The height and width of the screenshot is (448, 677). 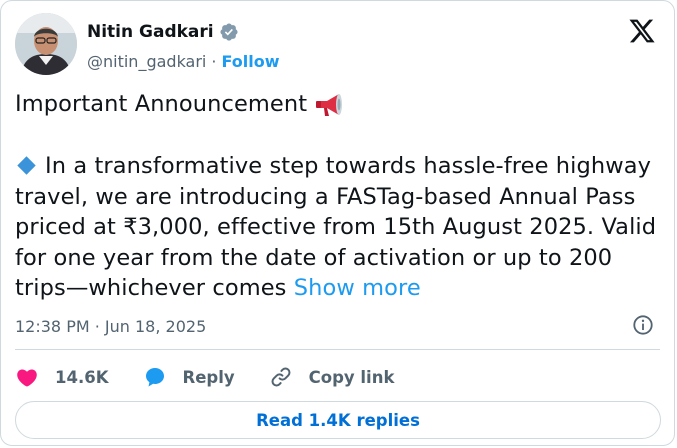 I want to click on reply-button: Reply, so click(x=189, y=377).